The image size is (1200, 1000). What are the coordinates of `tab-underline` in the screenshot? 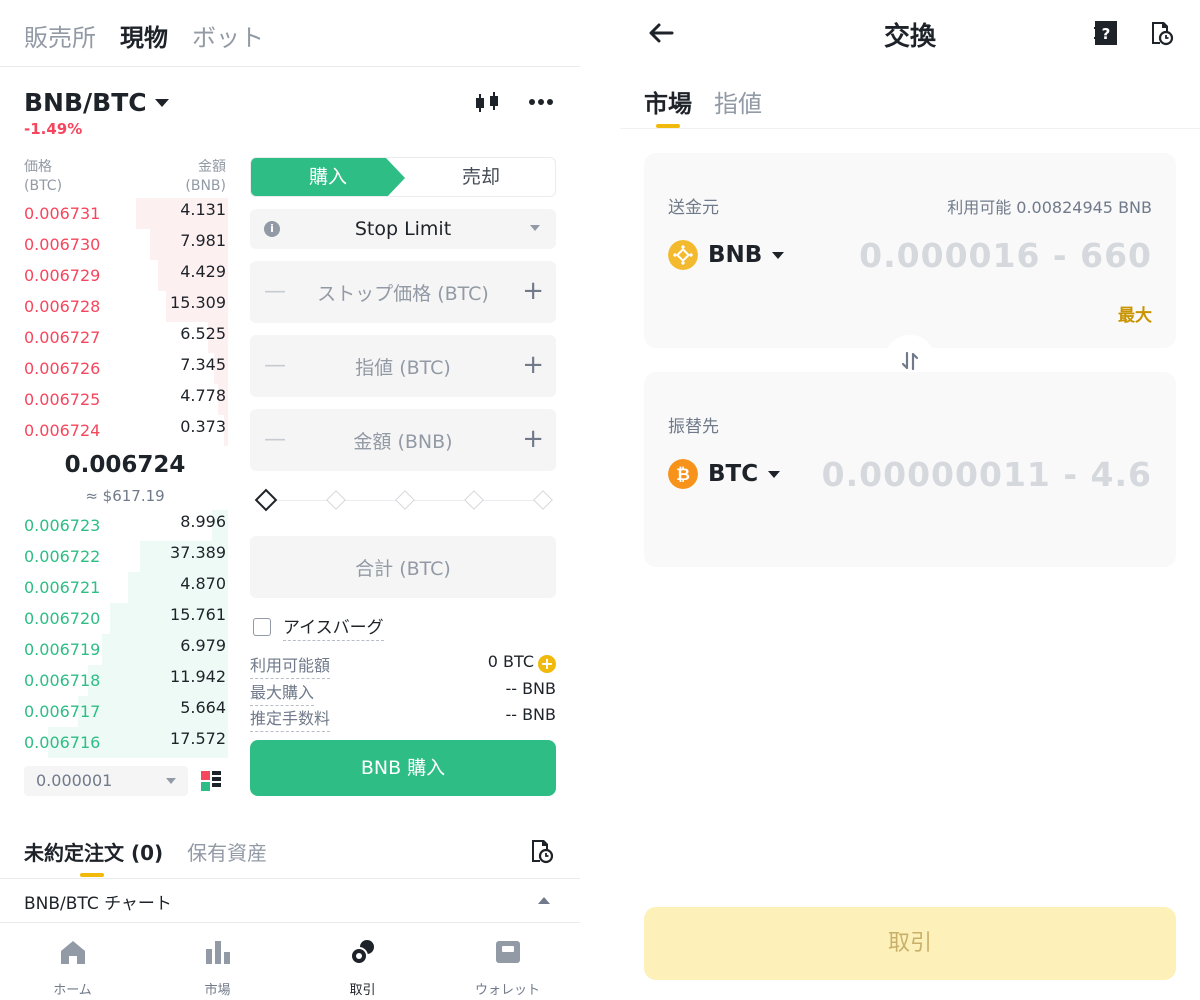 It's located at (92, 875).